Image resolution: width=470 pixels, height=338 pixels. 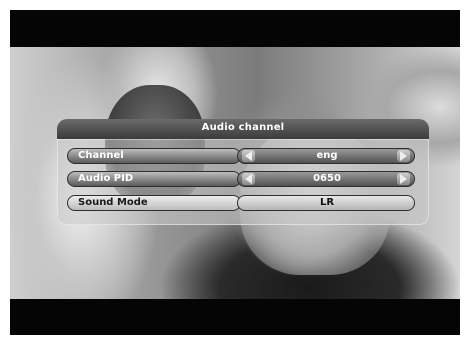 I want to click on dialog-title-bar: Audio channel, so click(x=243, y=129).